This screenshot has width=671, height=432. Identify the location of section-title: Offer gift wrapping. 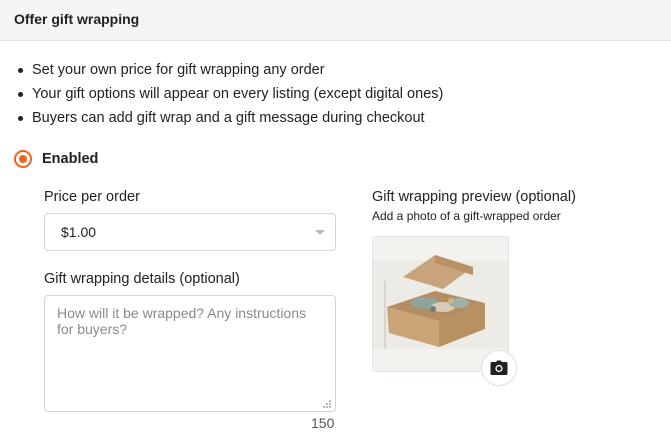
(77, 19).